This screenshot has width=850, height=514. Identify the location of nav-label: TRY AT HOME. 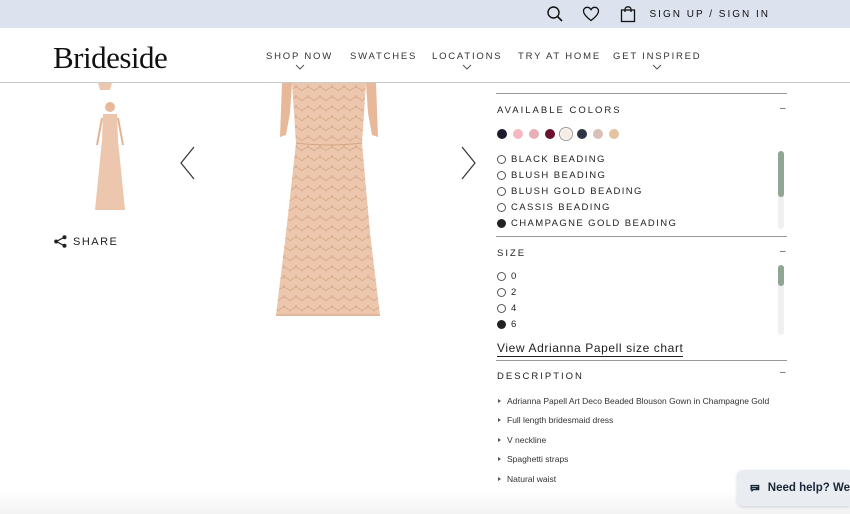
(559, 56).